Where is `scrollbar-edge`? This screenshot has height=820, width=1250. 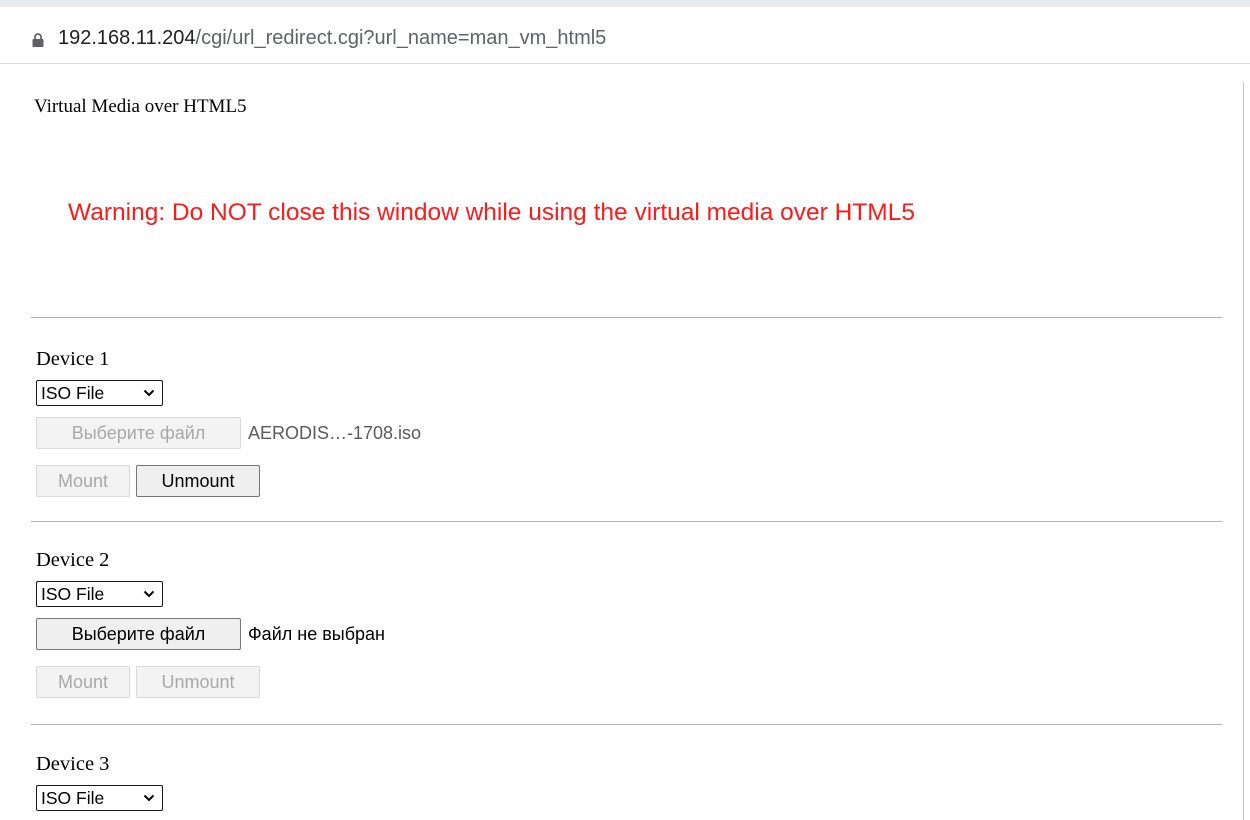
scrollbar-edge is located at coordinates (1243, 451).